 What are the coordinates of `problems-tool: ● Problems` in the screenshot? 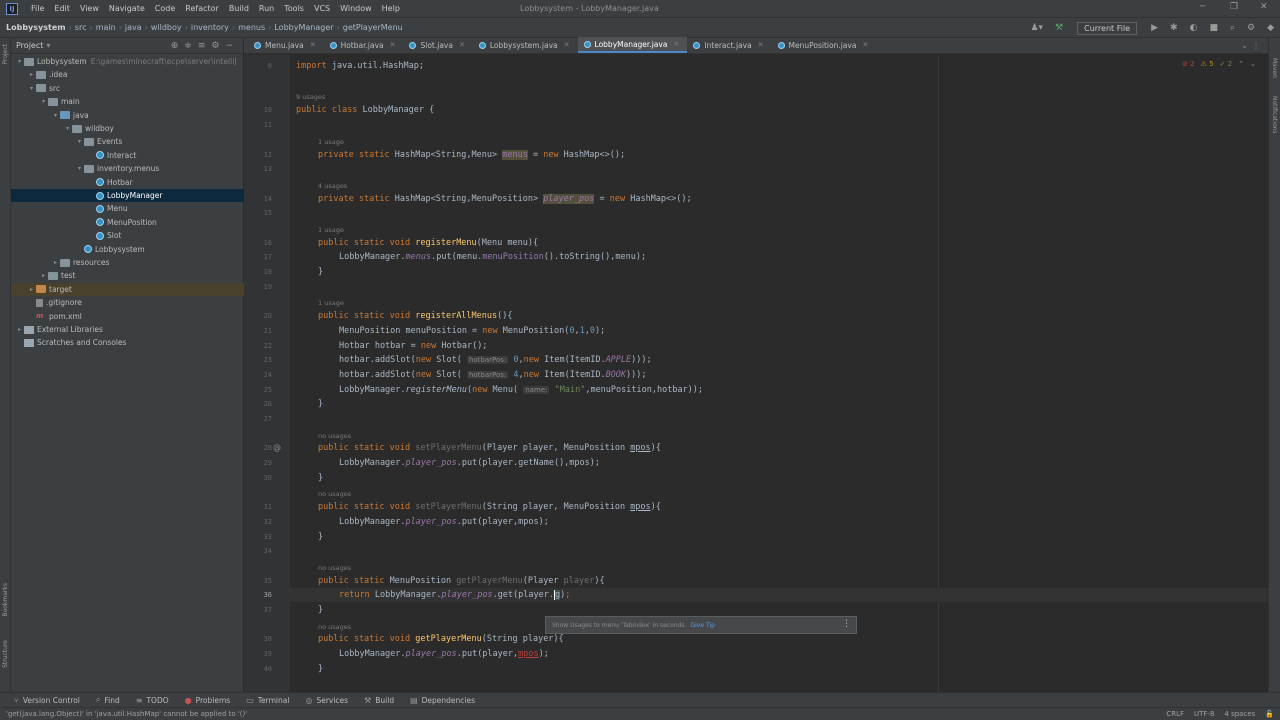 It's located at (208, 700).